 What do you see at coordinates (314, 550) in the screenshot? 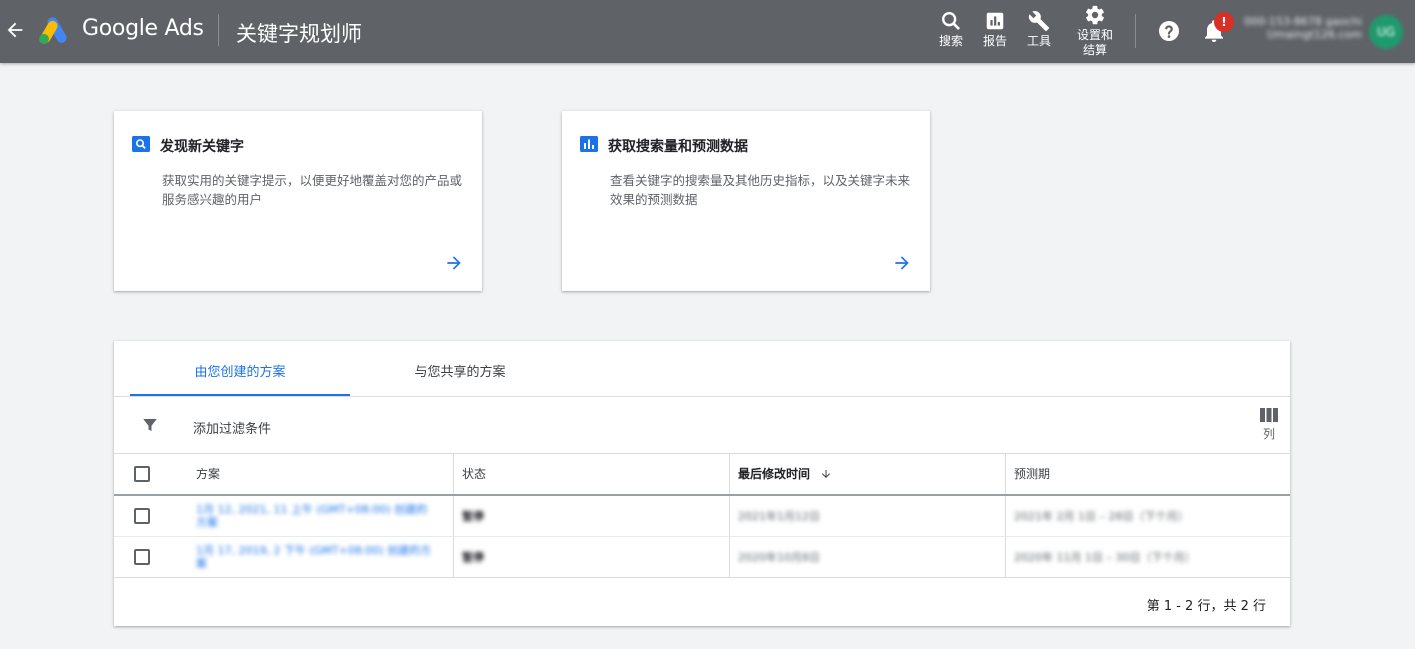
I see `plan-name-line1: 1月 17, 2019, 2 下午 (GMT+08:00) 创建的方` at bounding box center [314, 550].